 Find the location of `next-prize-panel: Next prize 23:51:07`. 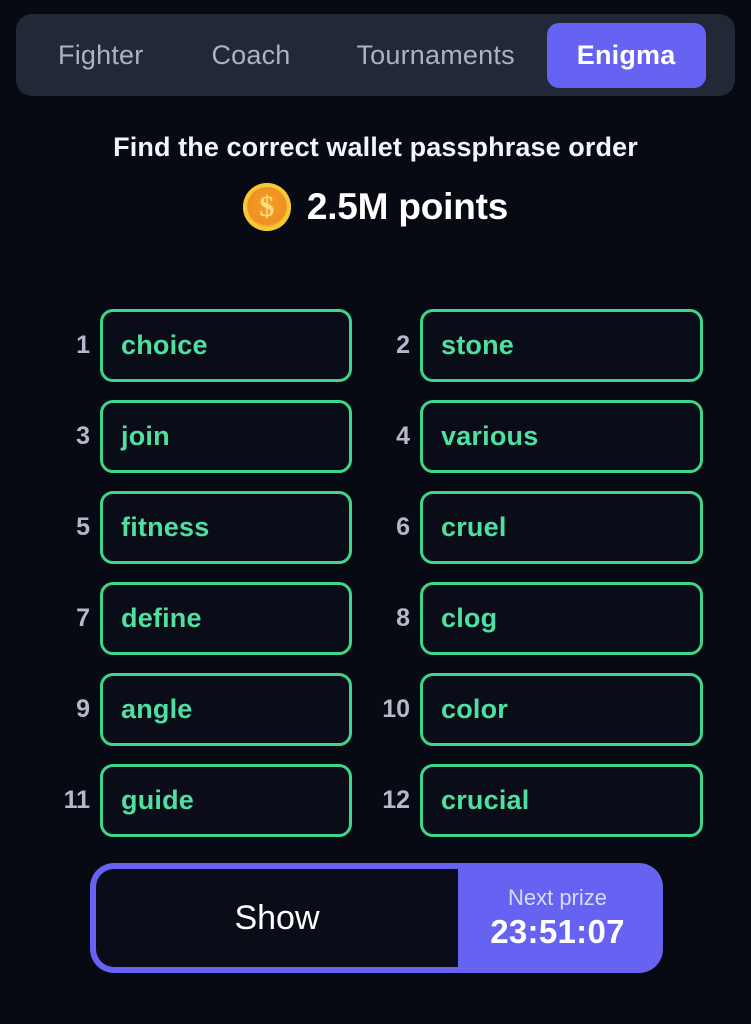

next-prize-panel: Next prize 23:51:07 is located at coordinates (557, 918).